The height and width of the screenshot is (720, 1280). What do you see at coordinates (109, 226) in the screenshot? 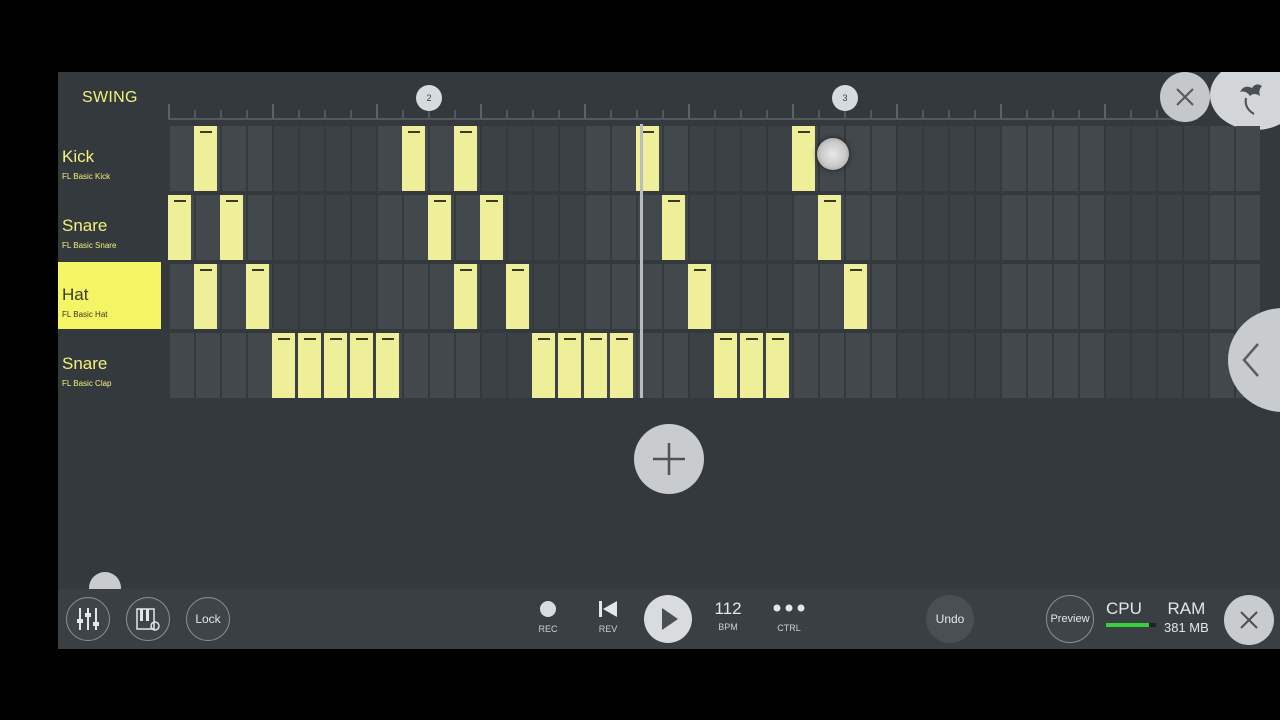
I see `channel-snare: Snare FL Basic Snare` at bounding box center [109, 226].